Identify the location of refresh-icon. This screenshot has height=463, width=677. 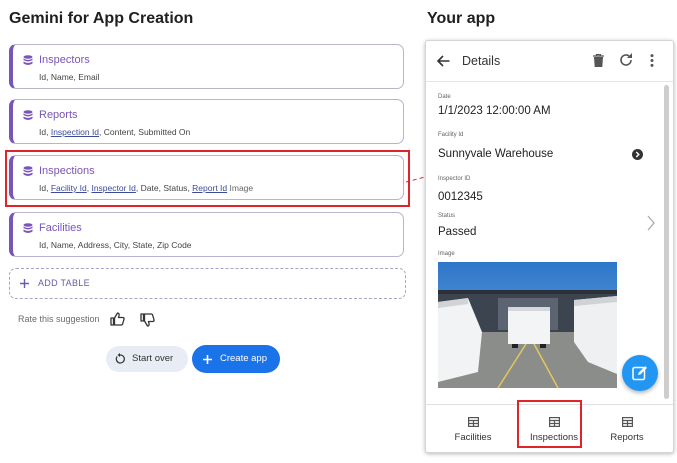
(626, 60).